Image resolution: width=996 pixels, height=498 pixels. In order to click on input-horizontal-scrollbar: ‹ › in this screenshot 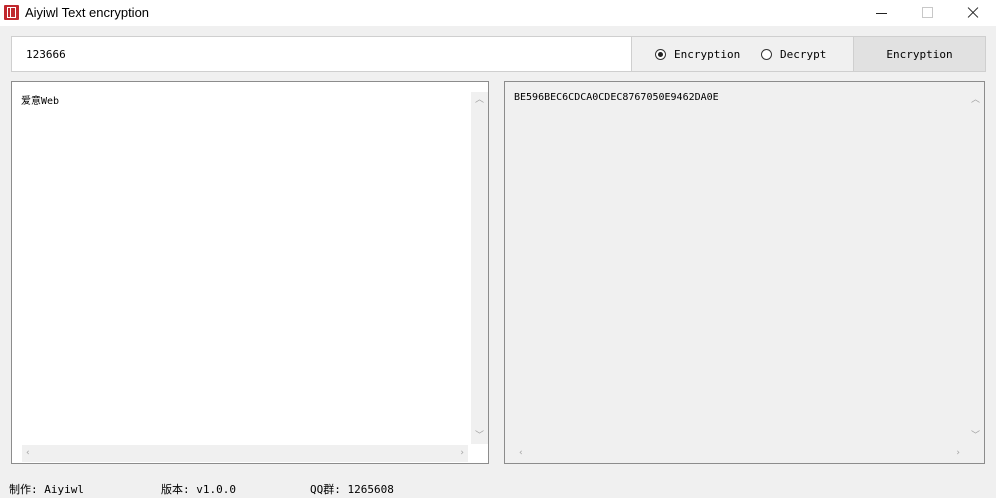, I will do `click(245, 453)`.